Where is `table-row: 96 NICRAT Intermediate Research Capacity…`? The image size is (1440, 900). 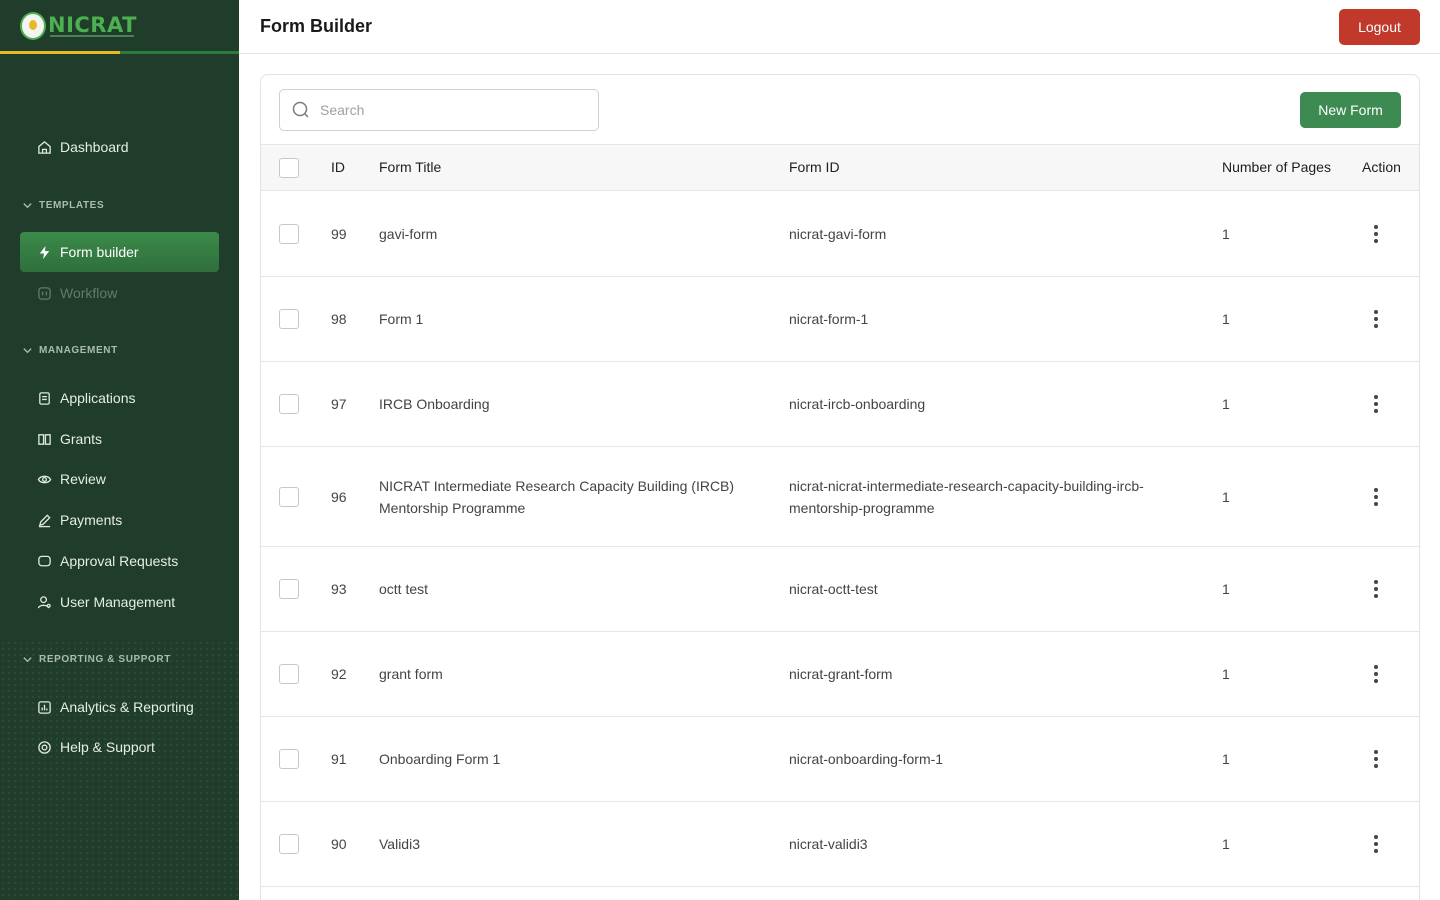 table-row: 96 NICRAT Intermediate Research Capacity… is located at coordinates (840, 497).